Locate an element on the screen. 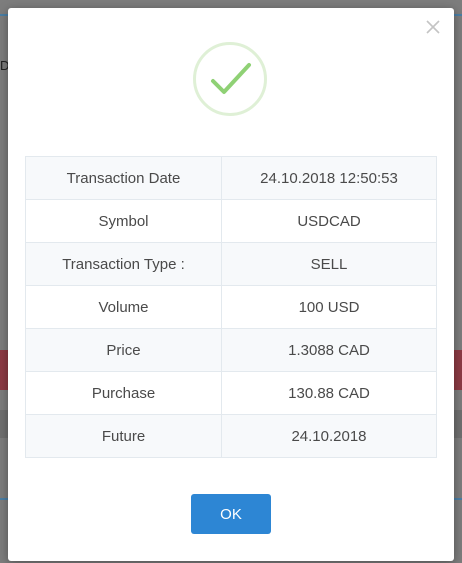 This screenshot has width=462, height=563. row-value: 130.88 CAD is located at coordinates (329, 393).